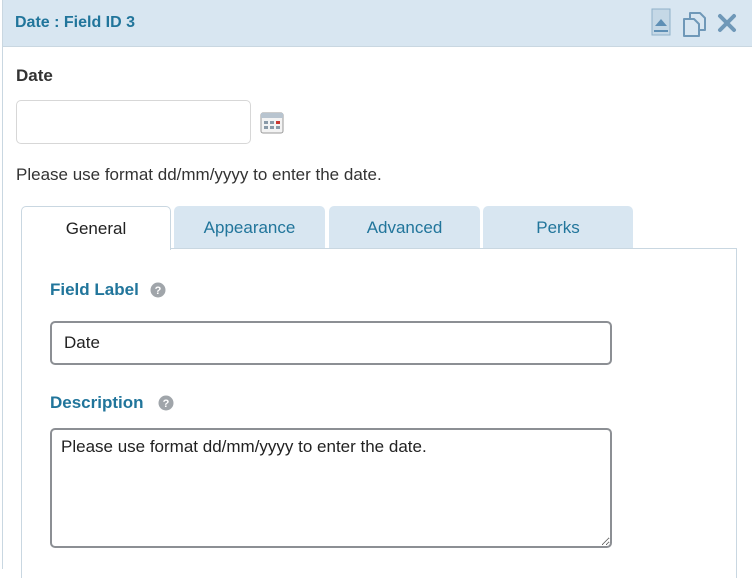  I want to click on calendar-icon, so click(272, 123).